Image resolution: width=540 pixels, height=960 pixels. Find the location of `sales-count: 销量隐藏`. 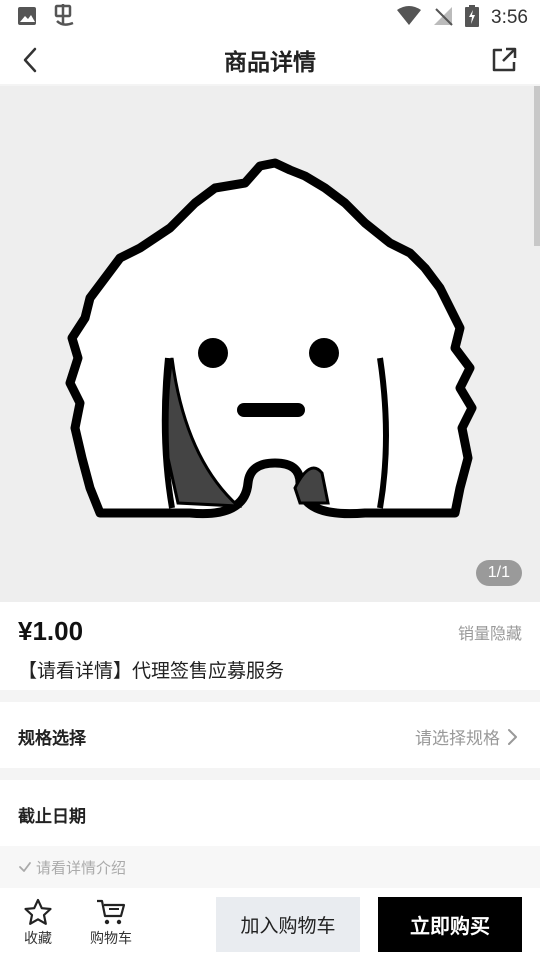

sales-count: 销量隐藏 is located at coordinates (489, 634).